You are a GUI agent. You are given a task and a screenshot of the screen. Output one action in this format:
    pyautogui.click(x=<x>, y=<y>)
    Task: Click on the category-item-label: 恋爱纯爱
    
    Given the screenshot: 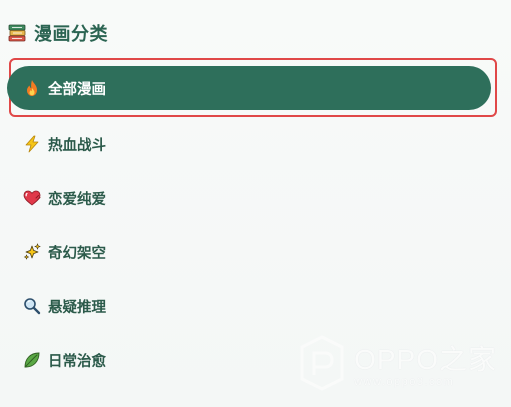 What is the action you would take?
    pyautogui.click(x=77, y=199)
    